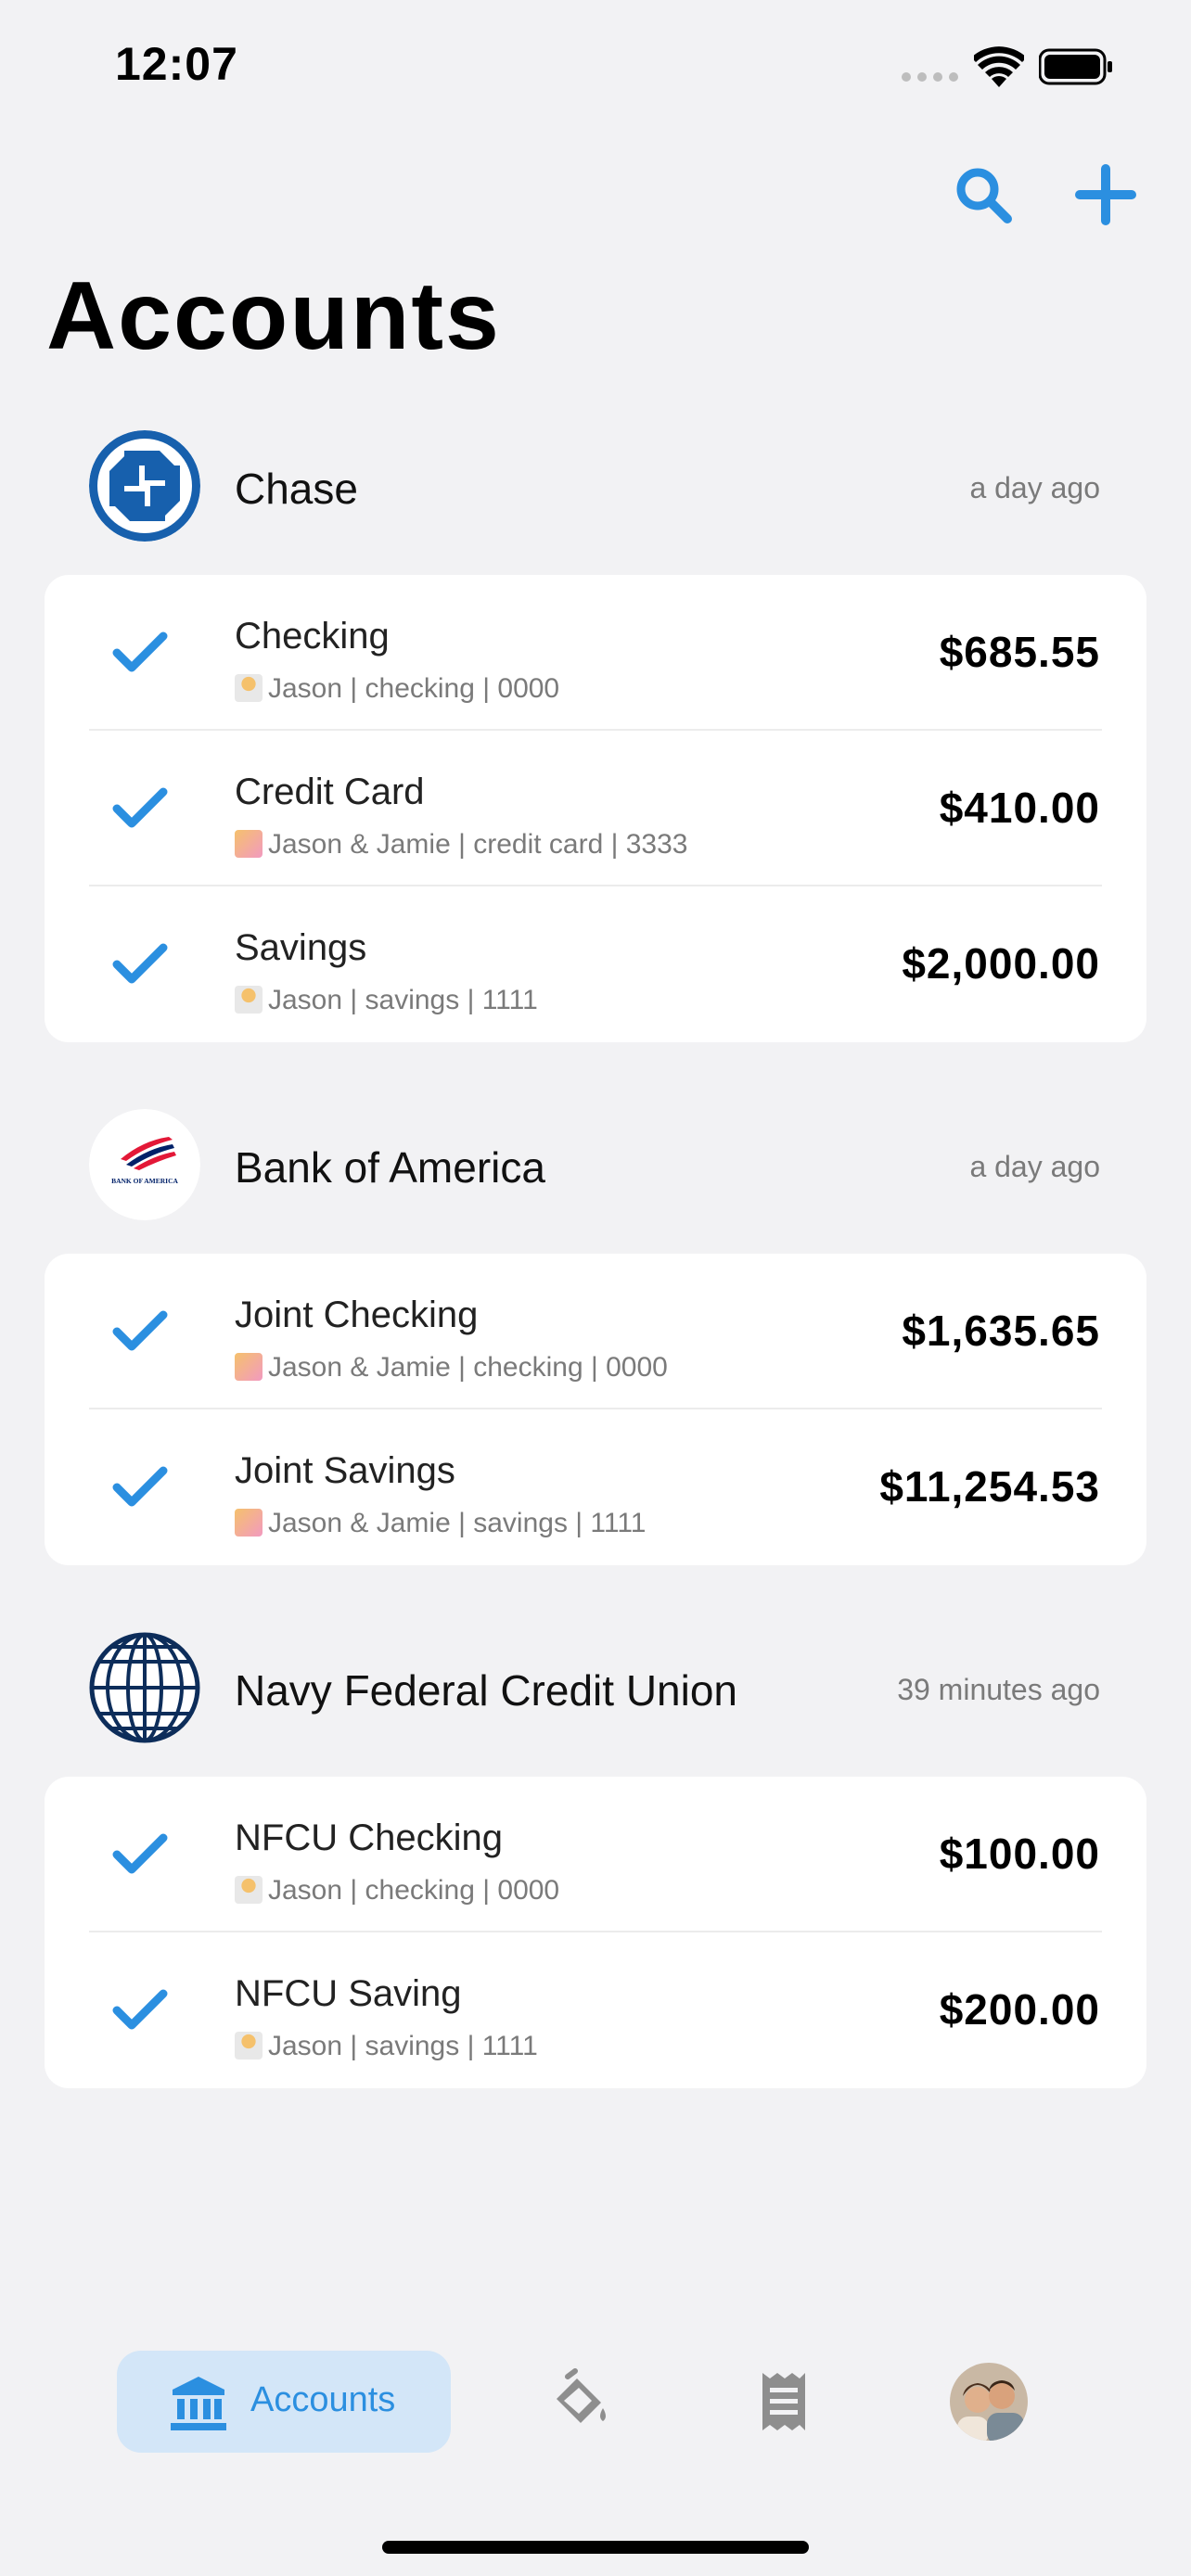  What do you see at coordinates (301, 947) in the screenshot?
I see `account-name: Savings` at bounding box center [301, 947].